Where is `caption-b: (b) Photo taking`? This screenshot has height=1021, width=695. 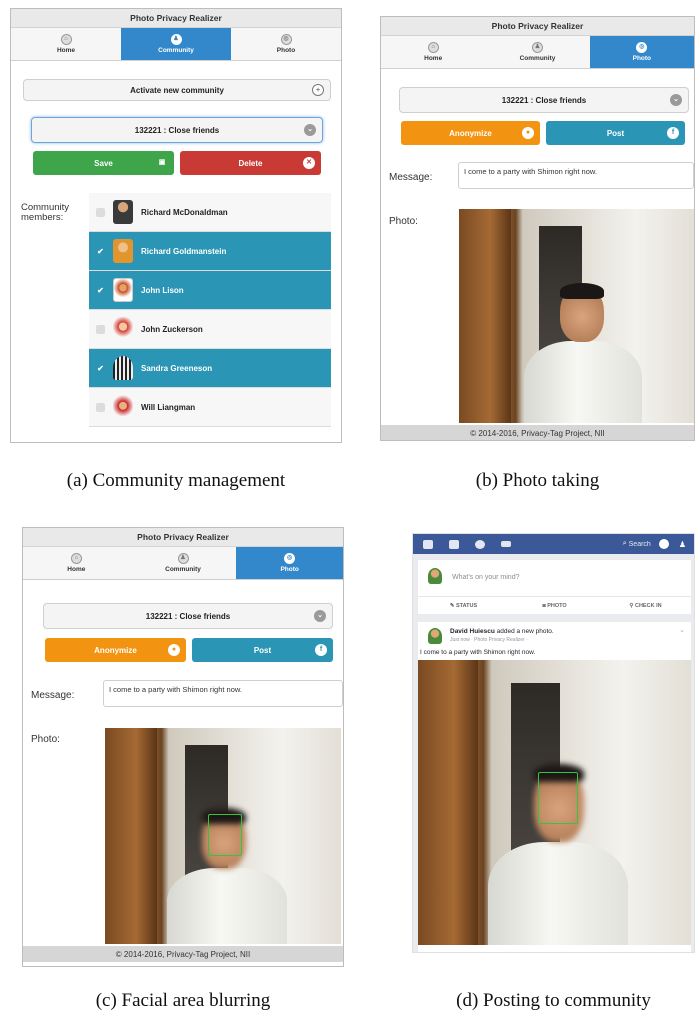
caption-b: (b) Photo taking is located at coordinates (537, 480).